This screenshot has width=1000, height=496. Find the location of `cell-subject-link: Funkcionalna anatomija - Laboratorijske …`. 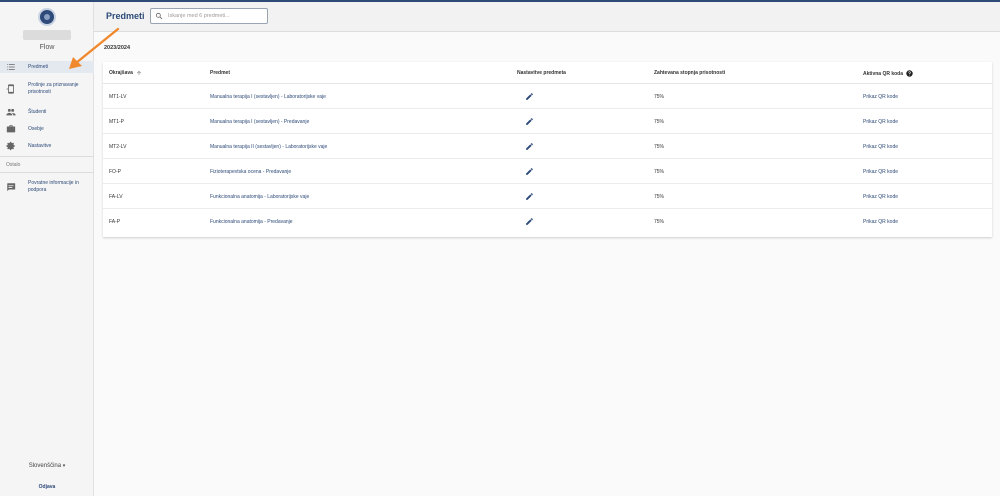

cell-subject-link: Funkcionalna anatomija - Laboratorijske … is located at coordinates (259, 197).